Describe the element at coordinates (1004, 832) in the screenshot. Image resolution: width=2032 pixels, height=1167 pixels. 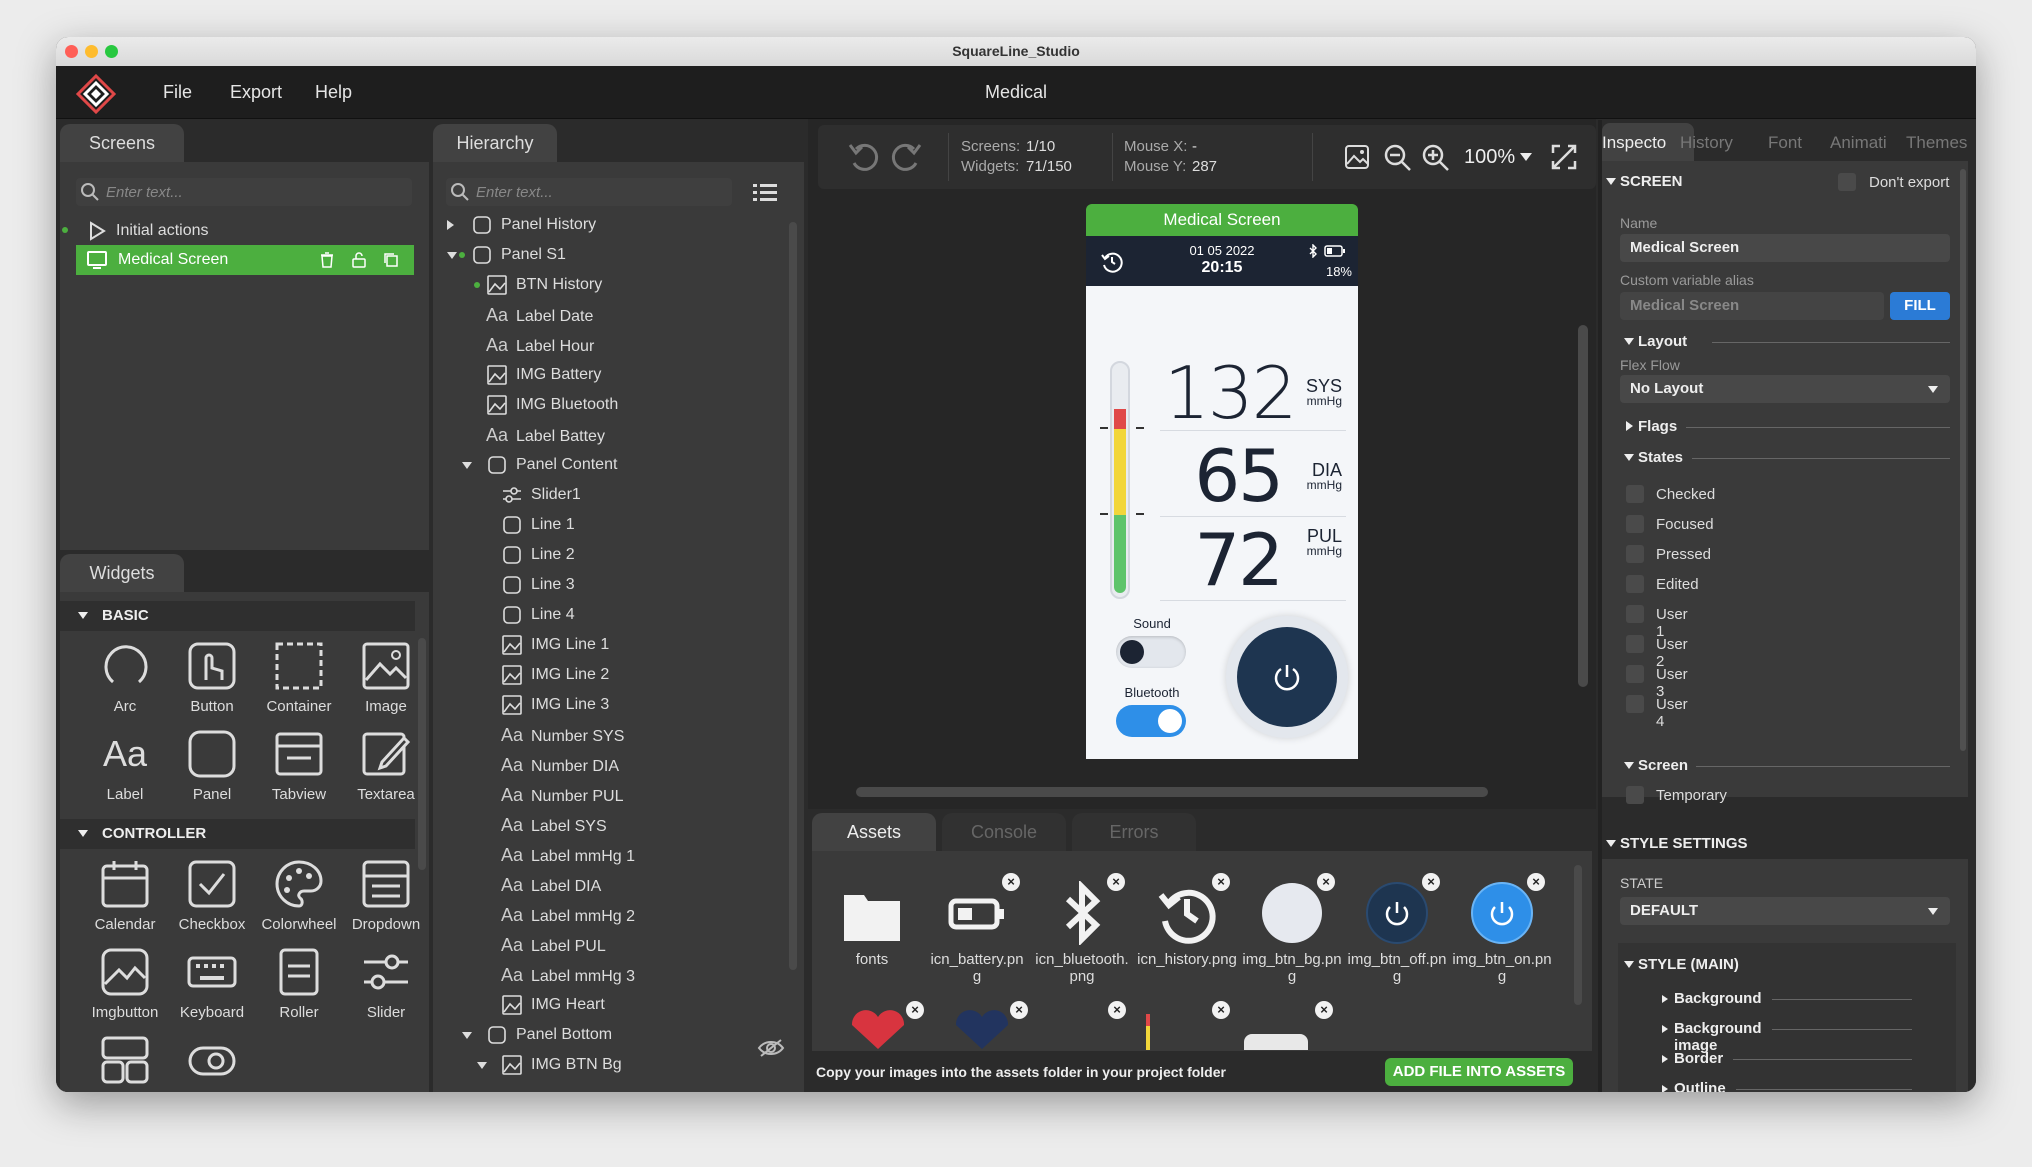
I see `tab-console: Console` at that location.